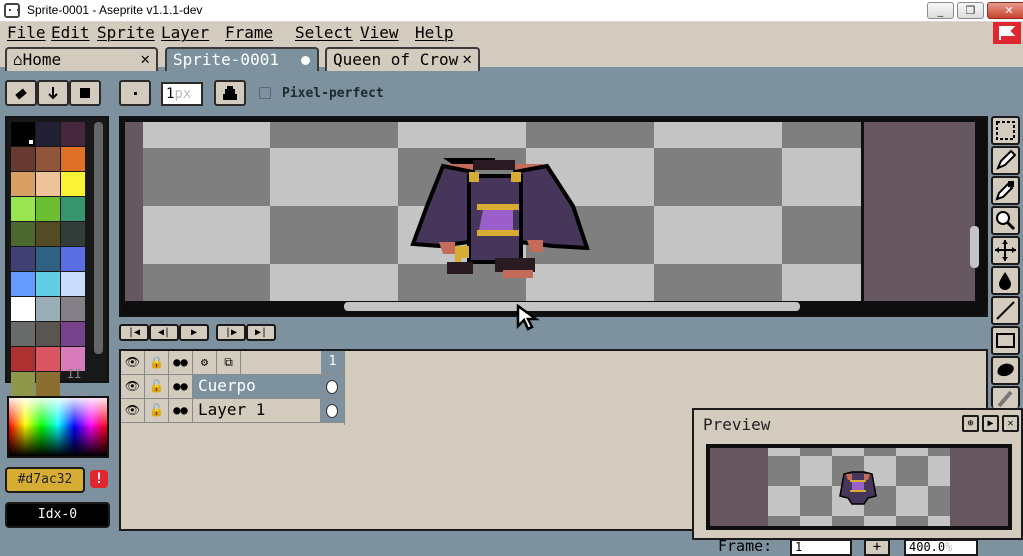 This screenshot has height=556, width=1023. Describe the element at coordinates (230, 93) in the screenshot. I see `ink-type-button` at that location.